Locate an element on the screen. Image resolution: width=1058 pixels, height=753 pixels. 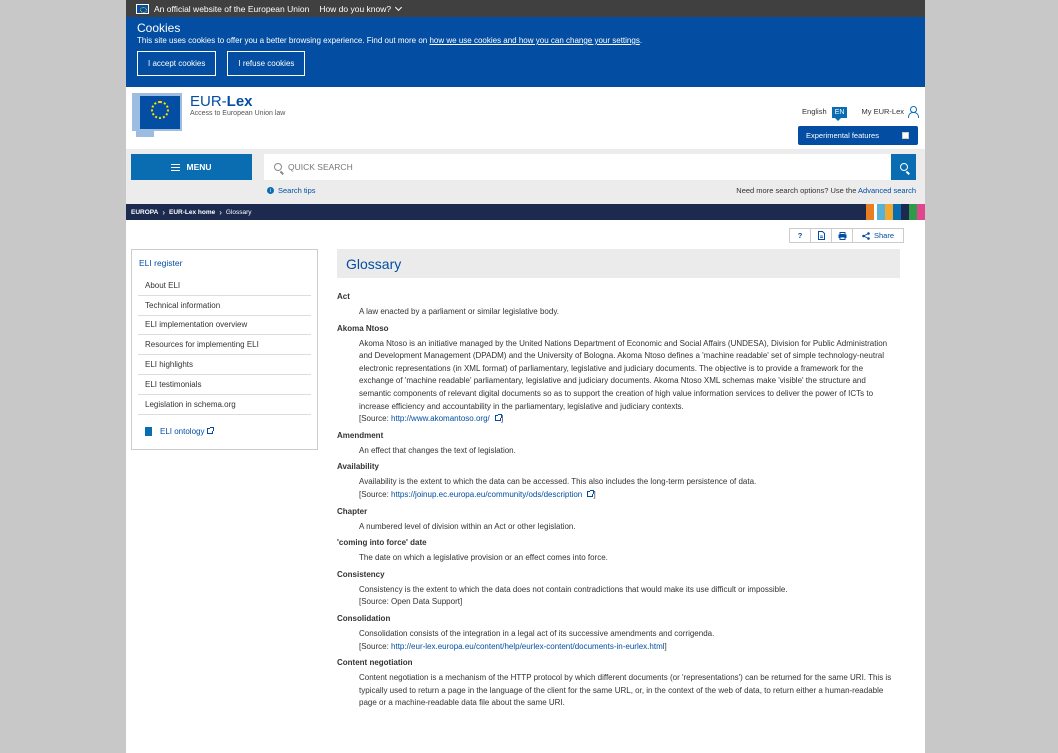
accept-cookies-button: I accept cookies is located at coordinates (177, 63).